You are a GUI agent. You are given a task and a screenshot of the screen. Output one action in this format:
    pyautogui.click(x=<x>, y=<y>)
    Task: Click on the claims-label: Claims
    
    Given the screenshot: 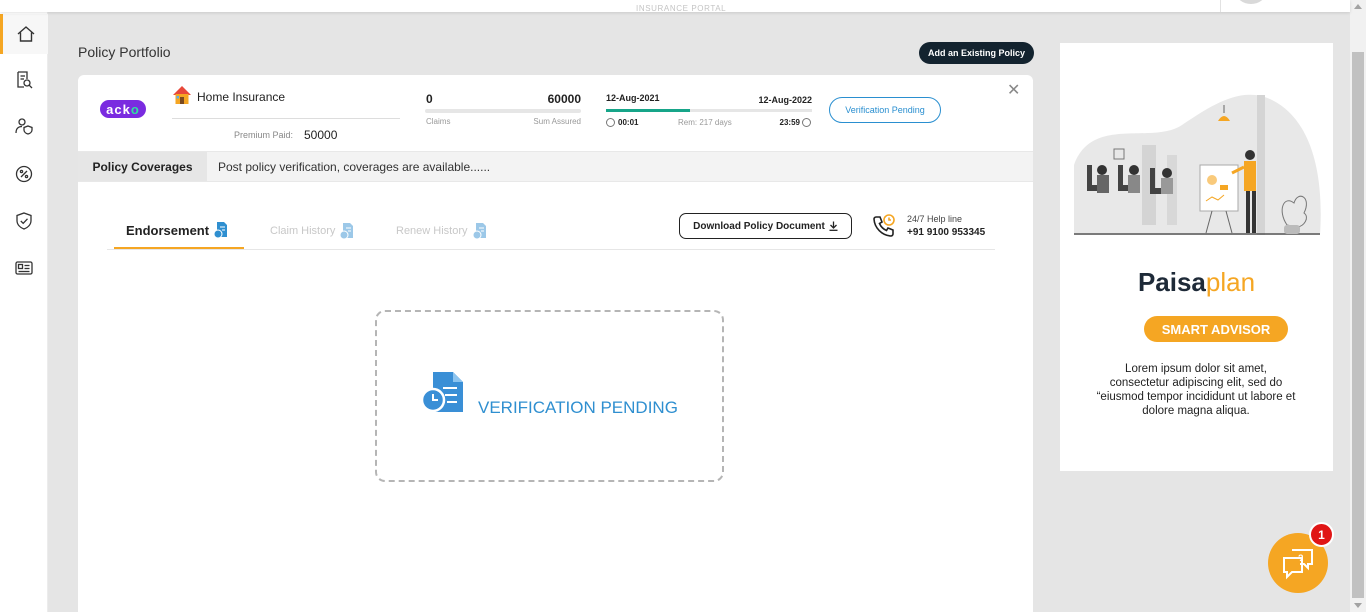 What is the action you would take?
    pyautogui.click(x=438, y=121)
    